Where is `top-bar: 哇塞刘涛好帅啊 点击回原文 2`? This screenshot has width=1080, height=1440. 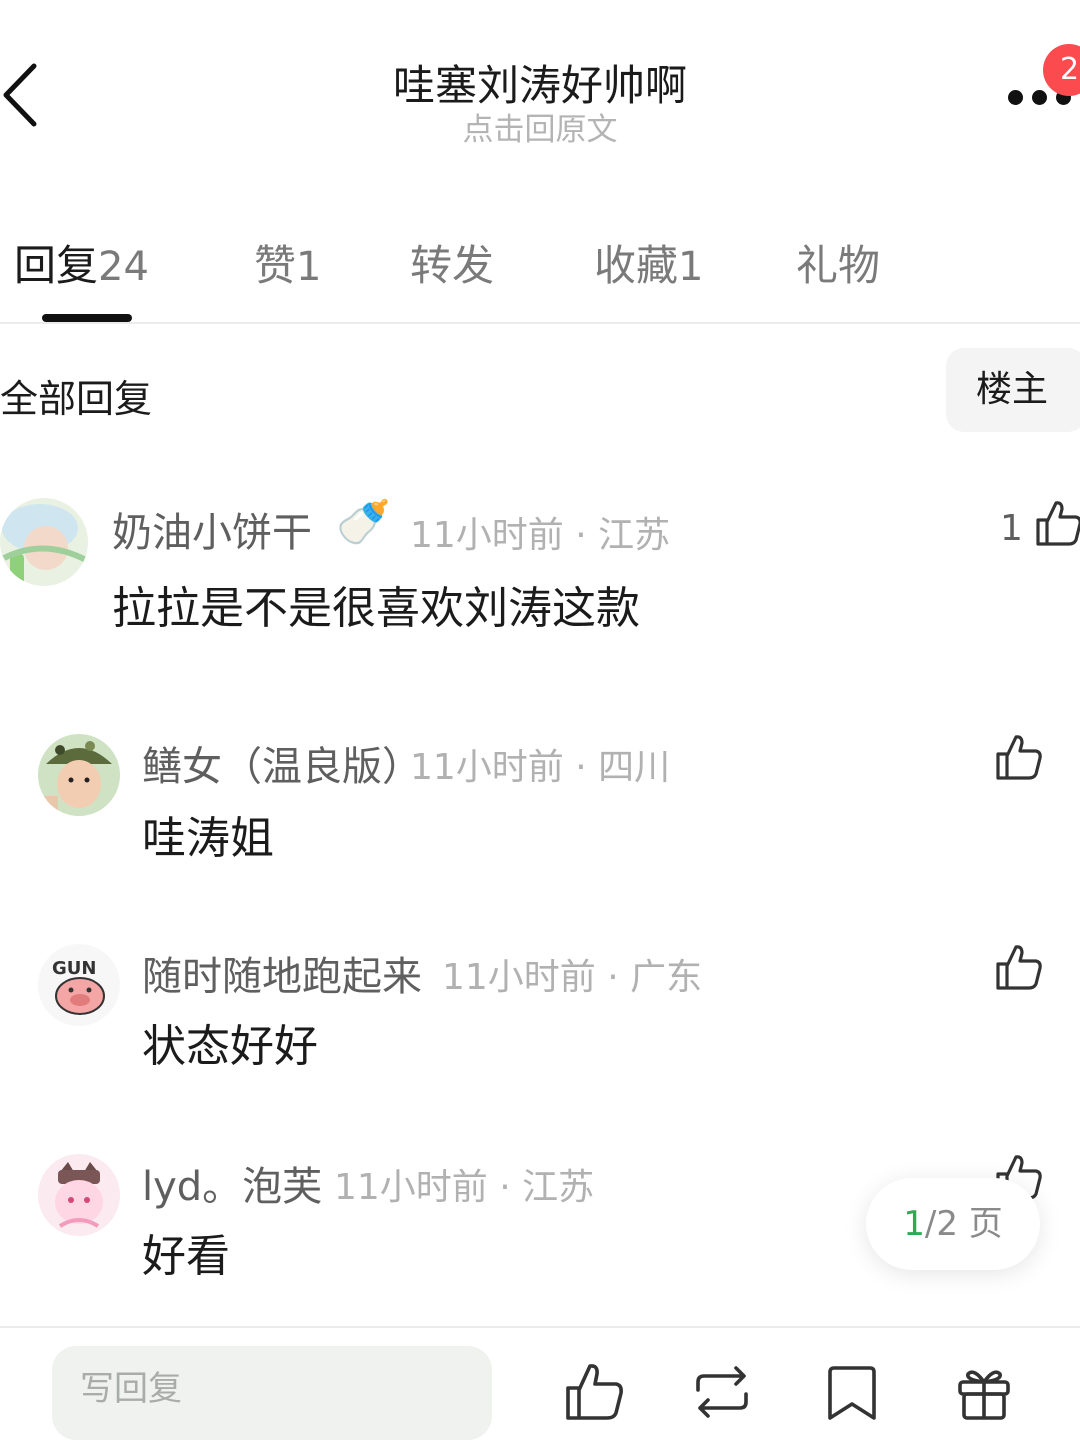 top-bar: 哇塞刘涛好帅啊 点击回原文 2 is located at coordinates (540, 85).